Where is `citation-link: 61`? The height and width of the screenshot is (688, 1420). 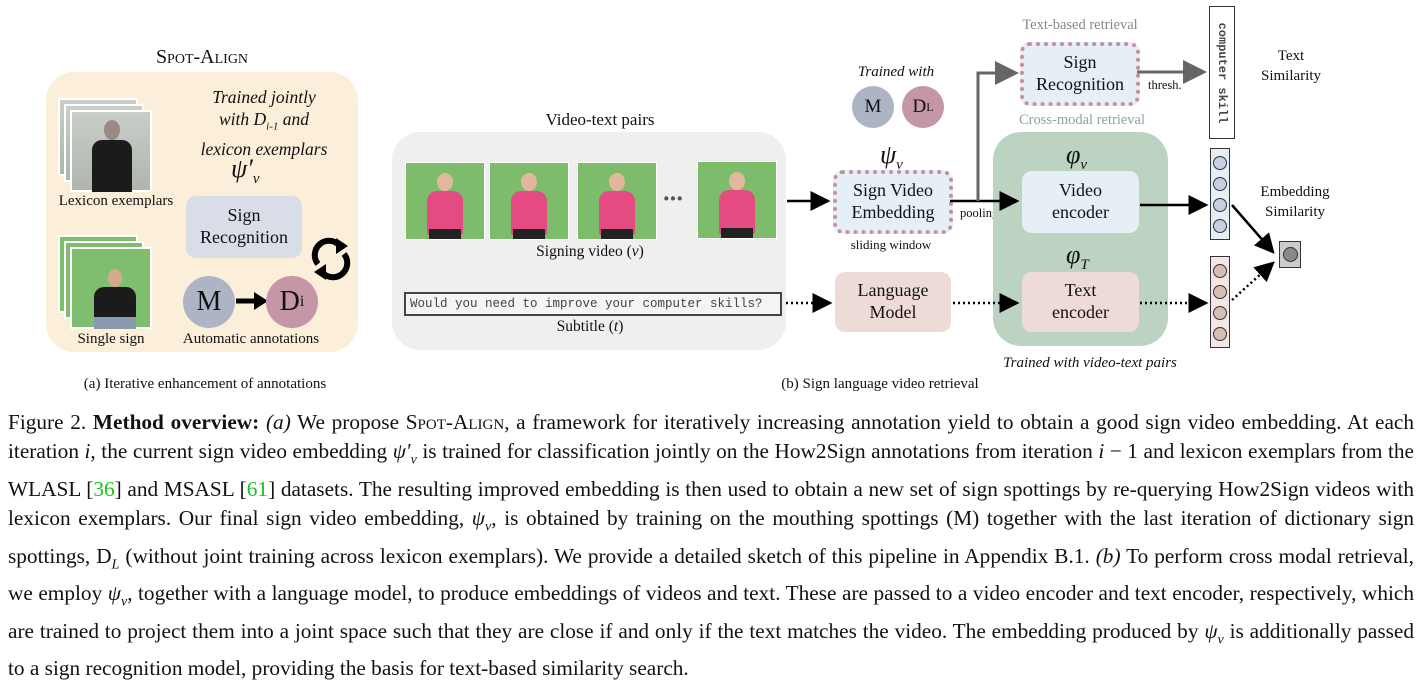 citation-link: 61 is located at coordinates (257, 489).